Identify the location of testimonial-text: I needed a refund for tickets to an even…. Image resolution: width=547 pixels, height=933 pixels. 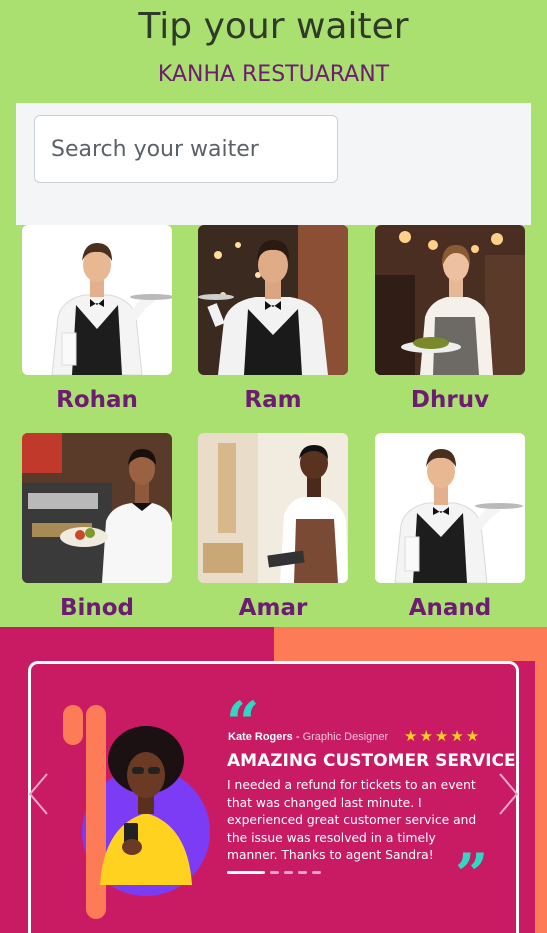
(352, 820).